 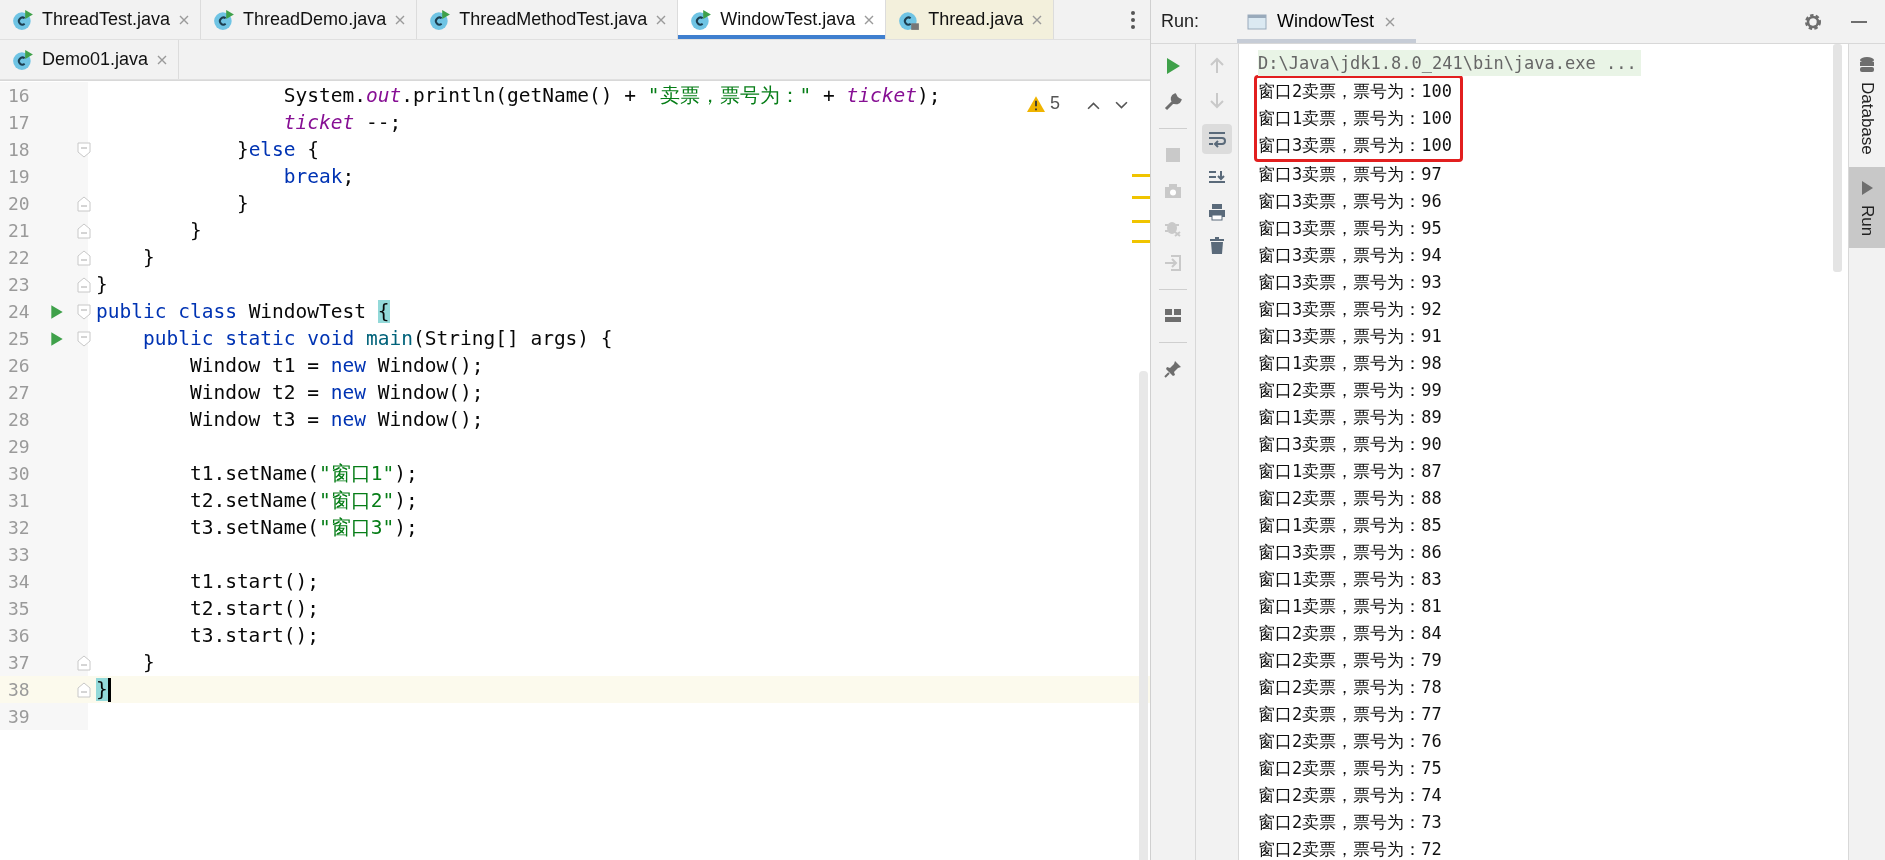 What do you see at coordinates (19, 284) in the screenshot?
I see `line-number: 23` at bounding box center [19, 284].